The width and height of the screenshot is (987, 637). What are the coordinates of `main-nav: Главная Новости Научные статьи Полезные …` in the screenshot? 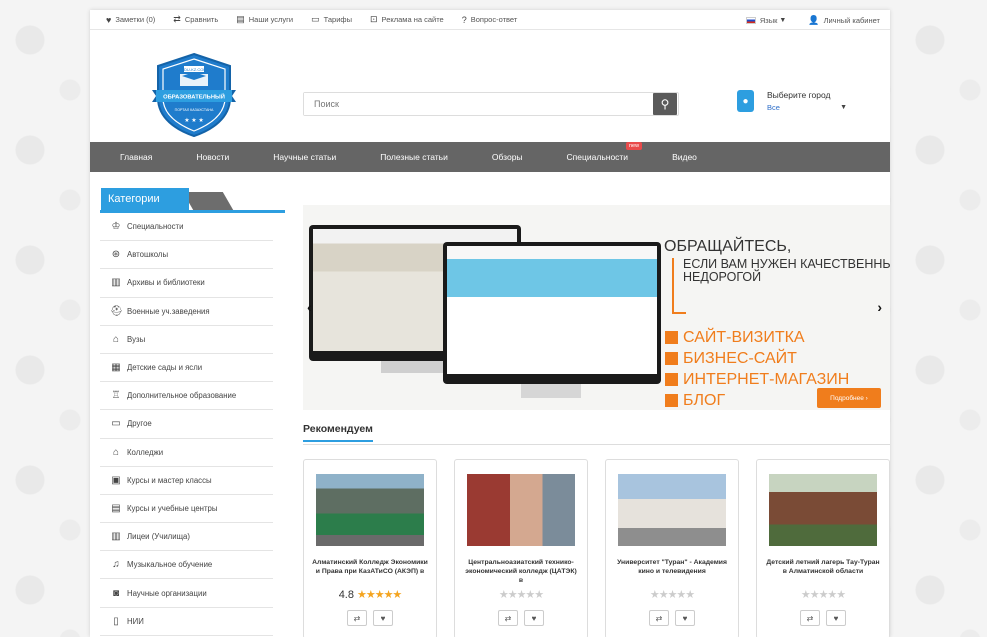 It's located at (490, 157).